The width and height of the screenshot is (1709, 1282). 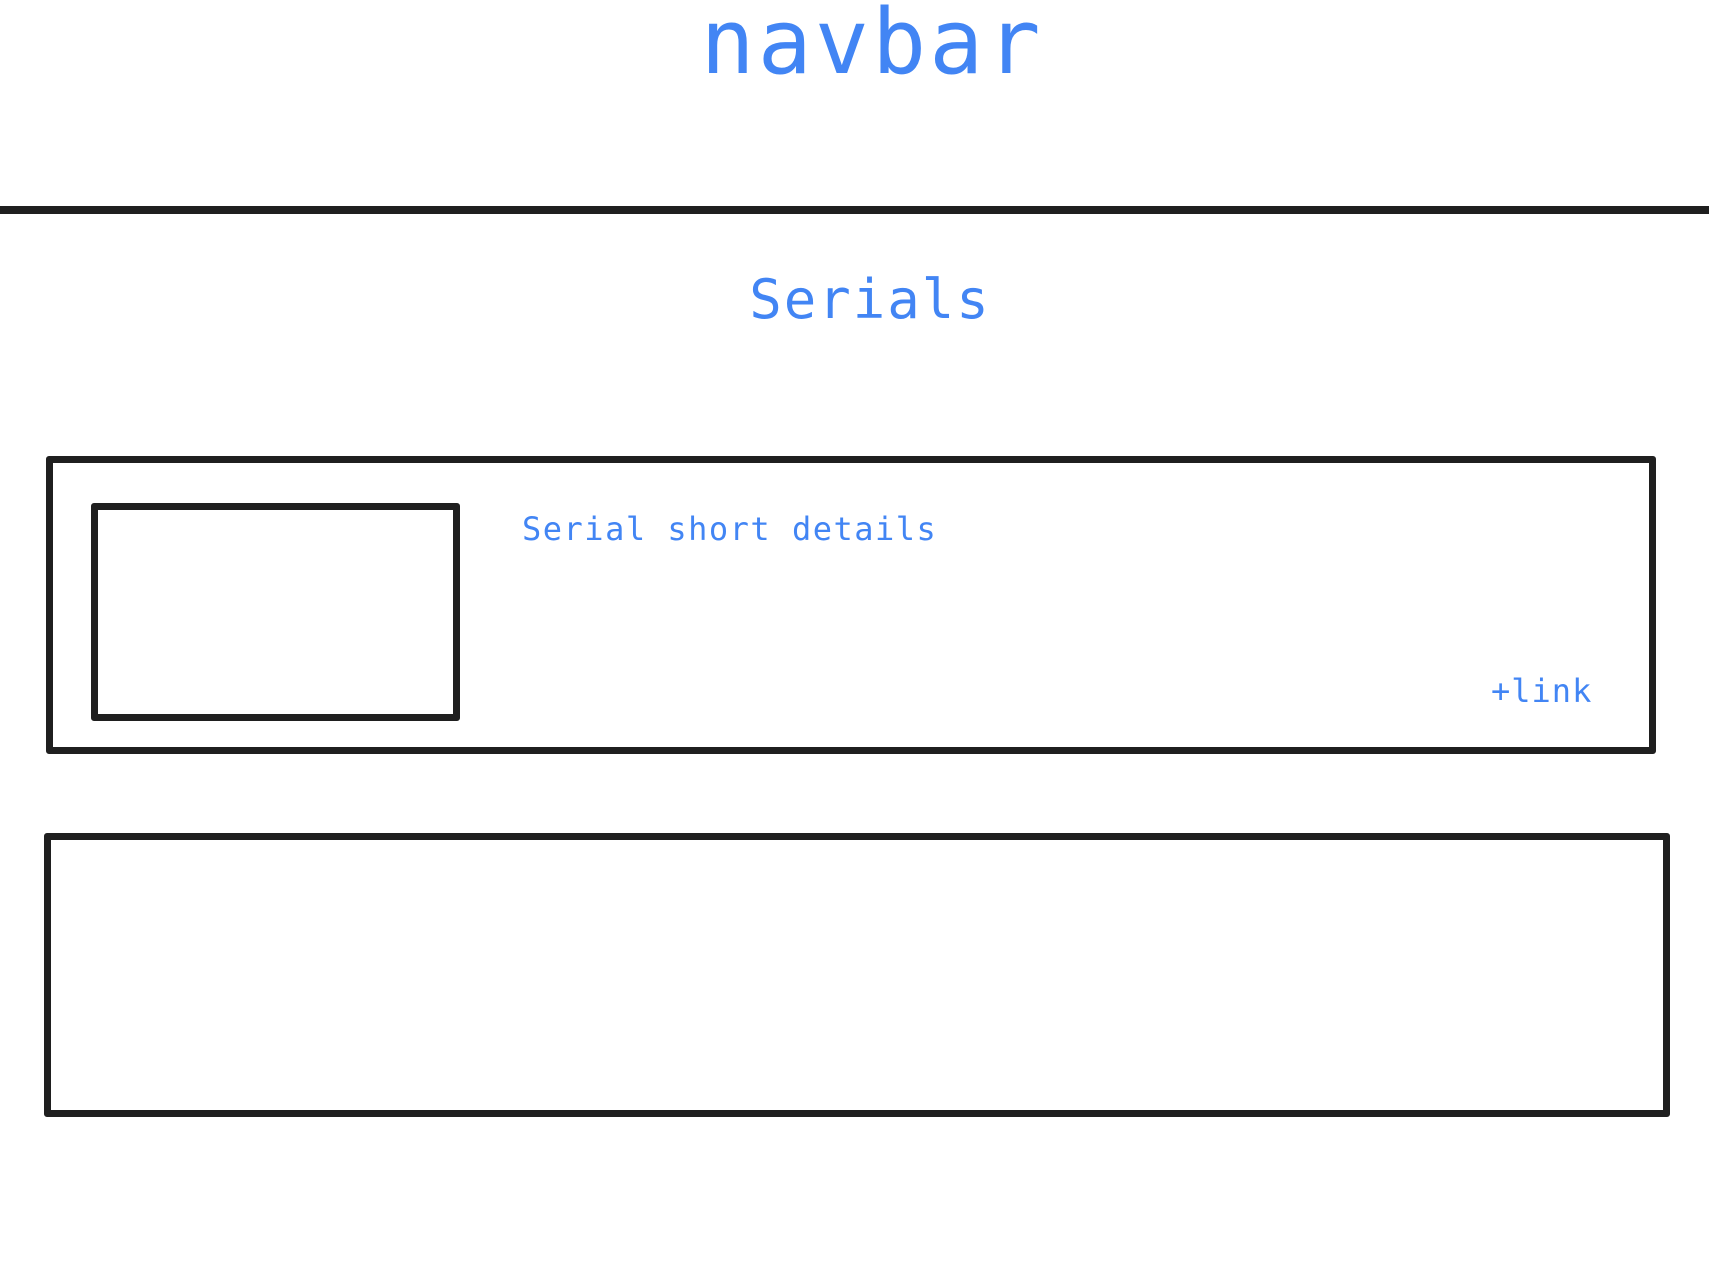 What do you see at coordinates (730, 529) in the screenshot?
I see `serial-details: Serial short details` at bounding box center [730, 529].